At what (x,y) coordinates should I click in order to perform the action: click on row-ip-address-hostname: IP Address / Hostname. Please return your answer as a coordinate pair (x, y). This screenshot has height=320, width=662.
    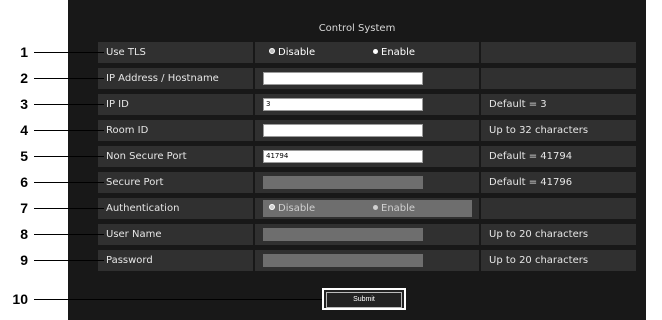
    Looking at the image, I should click on (367, 78).